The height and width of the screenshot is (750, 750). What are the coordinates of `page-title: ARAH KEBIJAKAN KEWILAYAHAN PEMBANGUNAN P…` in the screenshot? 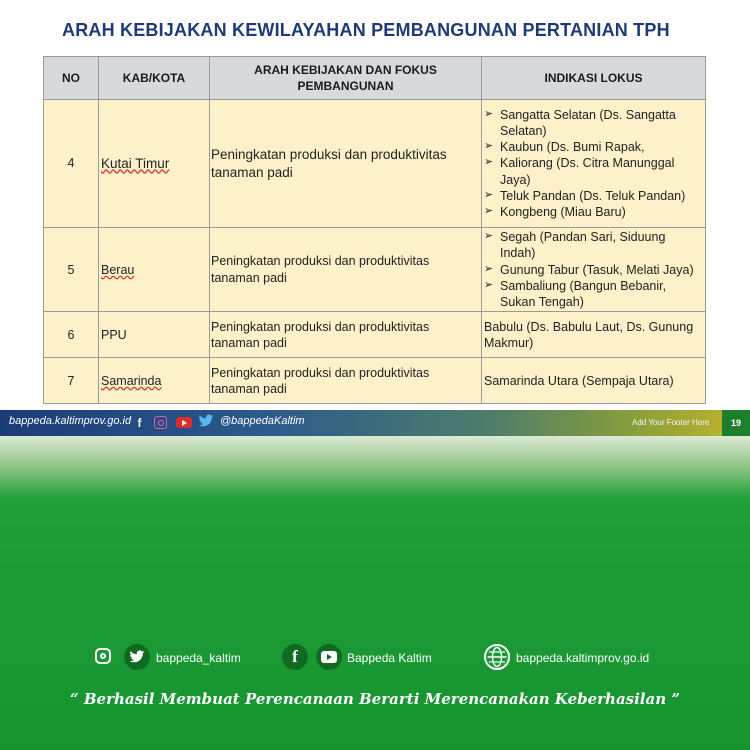 It's located at (366, 30).